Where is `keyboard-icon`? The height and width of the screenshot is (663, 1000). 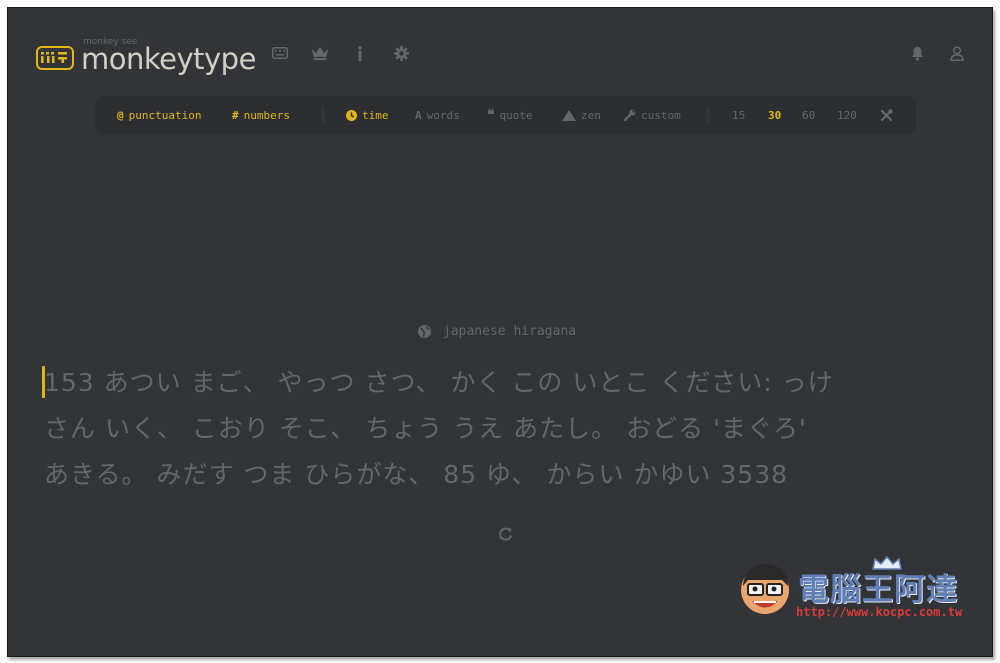
keyboard-icon is located at coordinates (280, 53).